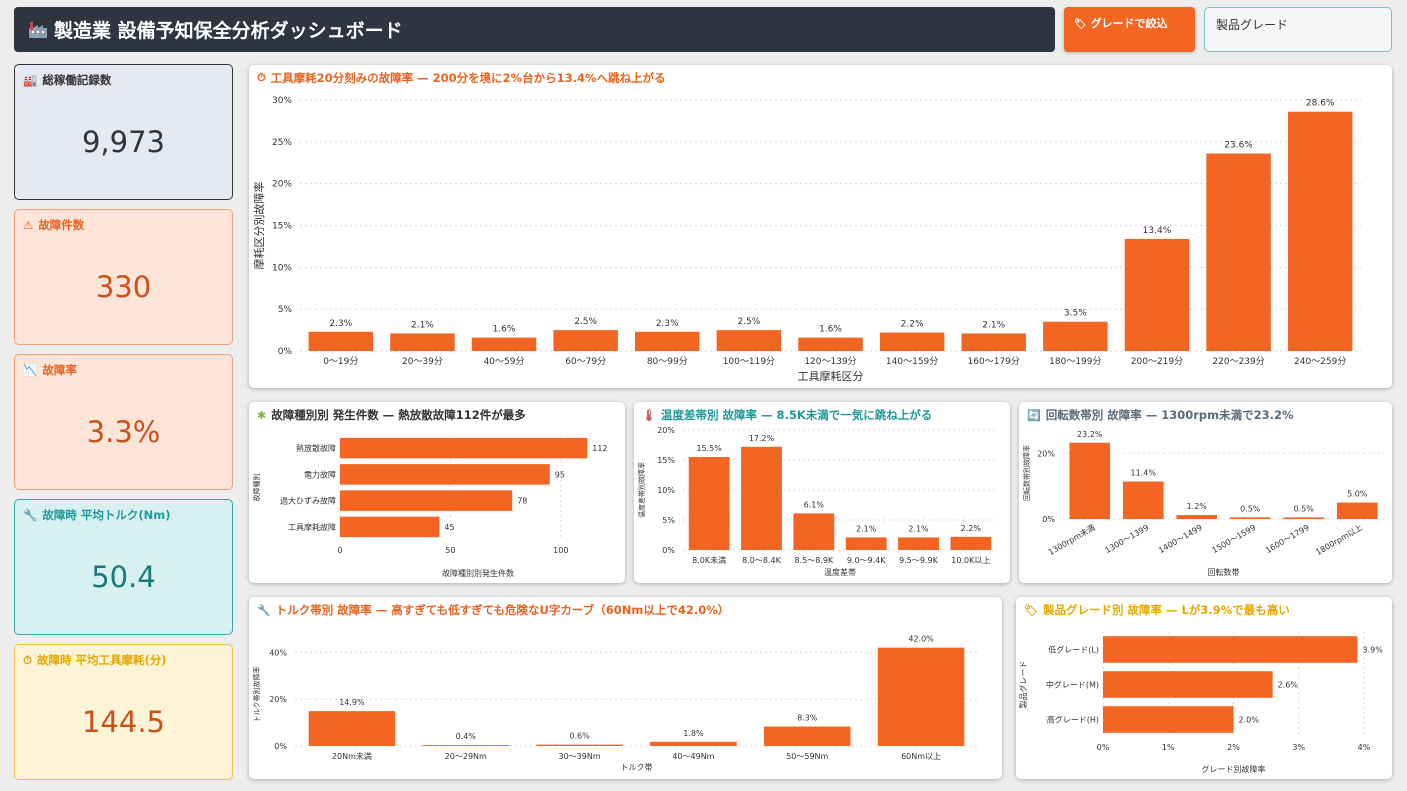  Describe the element at coordinates (466, 736) in the screenshot. I see `data-label: 0.4%` at that location.